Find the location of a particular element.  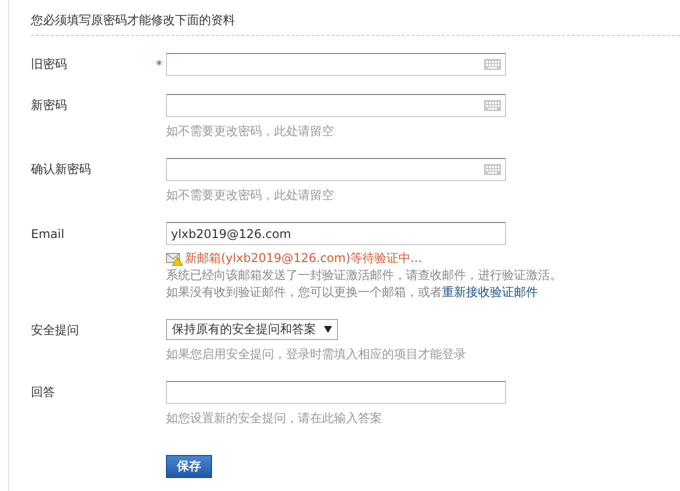

email-field: ylxb2019@126.com is located at coordinates (336, 233).